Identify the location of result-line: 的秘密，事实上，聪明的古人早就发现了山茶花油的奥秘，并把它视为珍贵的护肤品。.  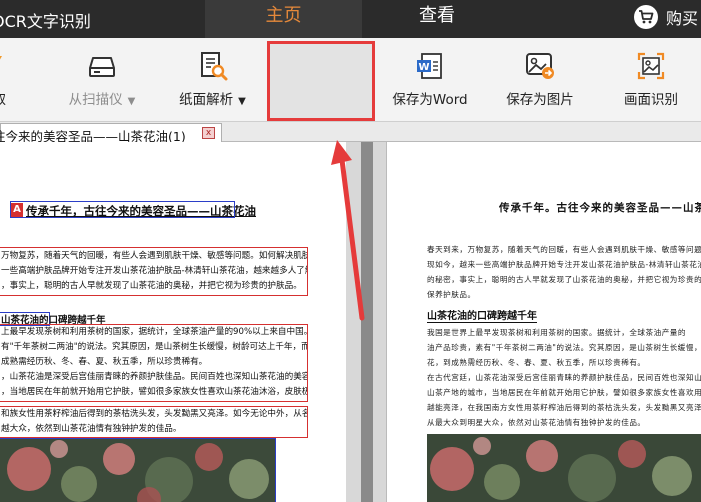
(564, 279).